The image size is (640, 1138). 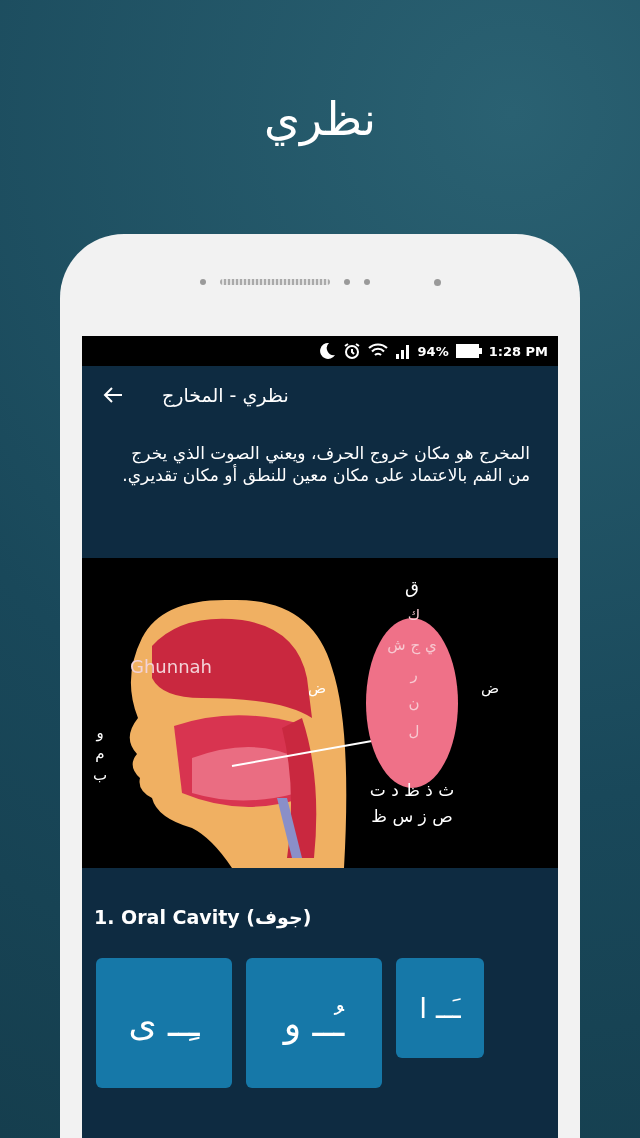 I want to click on battery-percent: 94%, so click(x=433, y=351).